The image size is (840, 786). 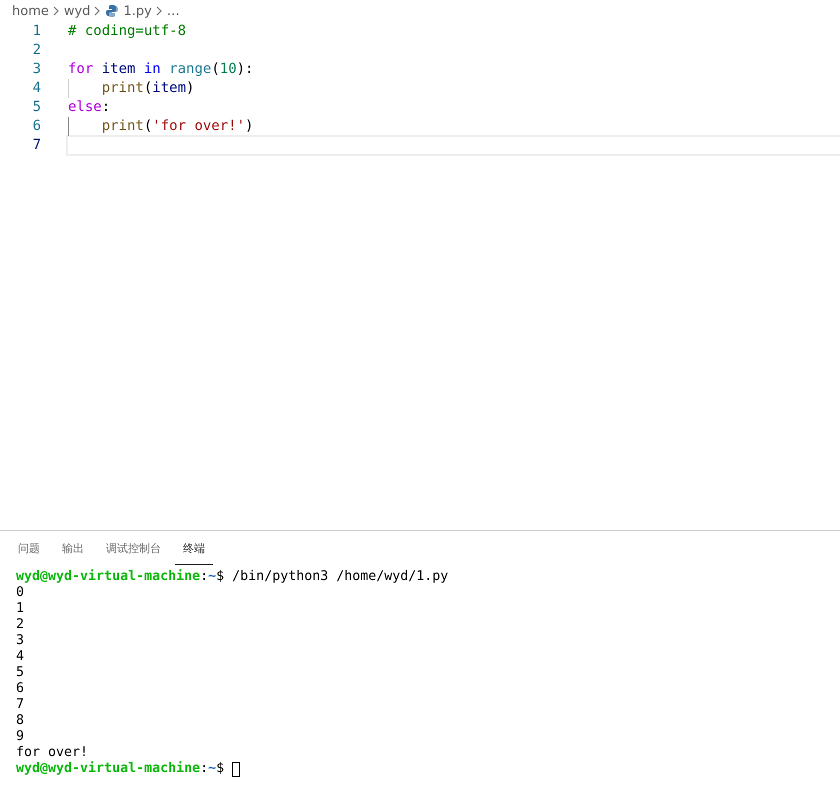 What do you see at coordinates (36, 50) in the screenshot?
I see `line-number: 2` at bounding box center [36, 50].